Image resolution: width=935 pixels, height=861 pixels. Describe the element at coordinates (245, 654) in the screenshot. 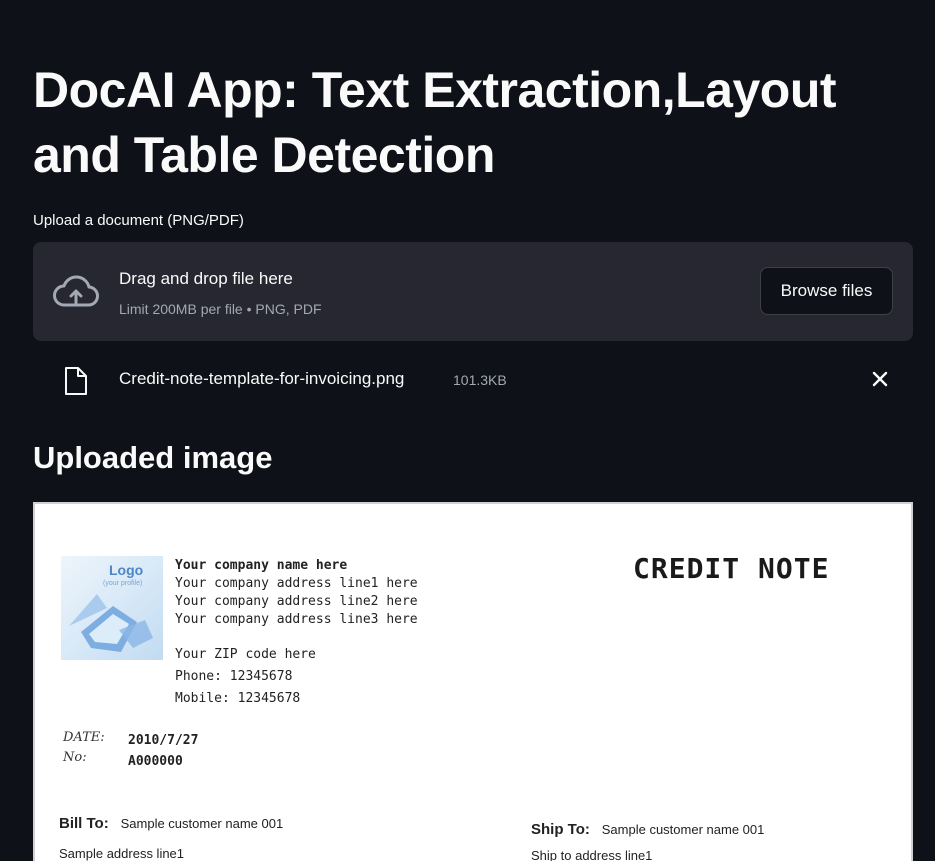

I see `company-zip: Your ZIP code here` at that location.